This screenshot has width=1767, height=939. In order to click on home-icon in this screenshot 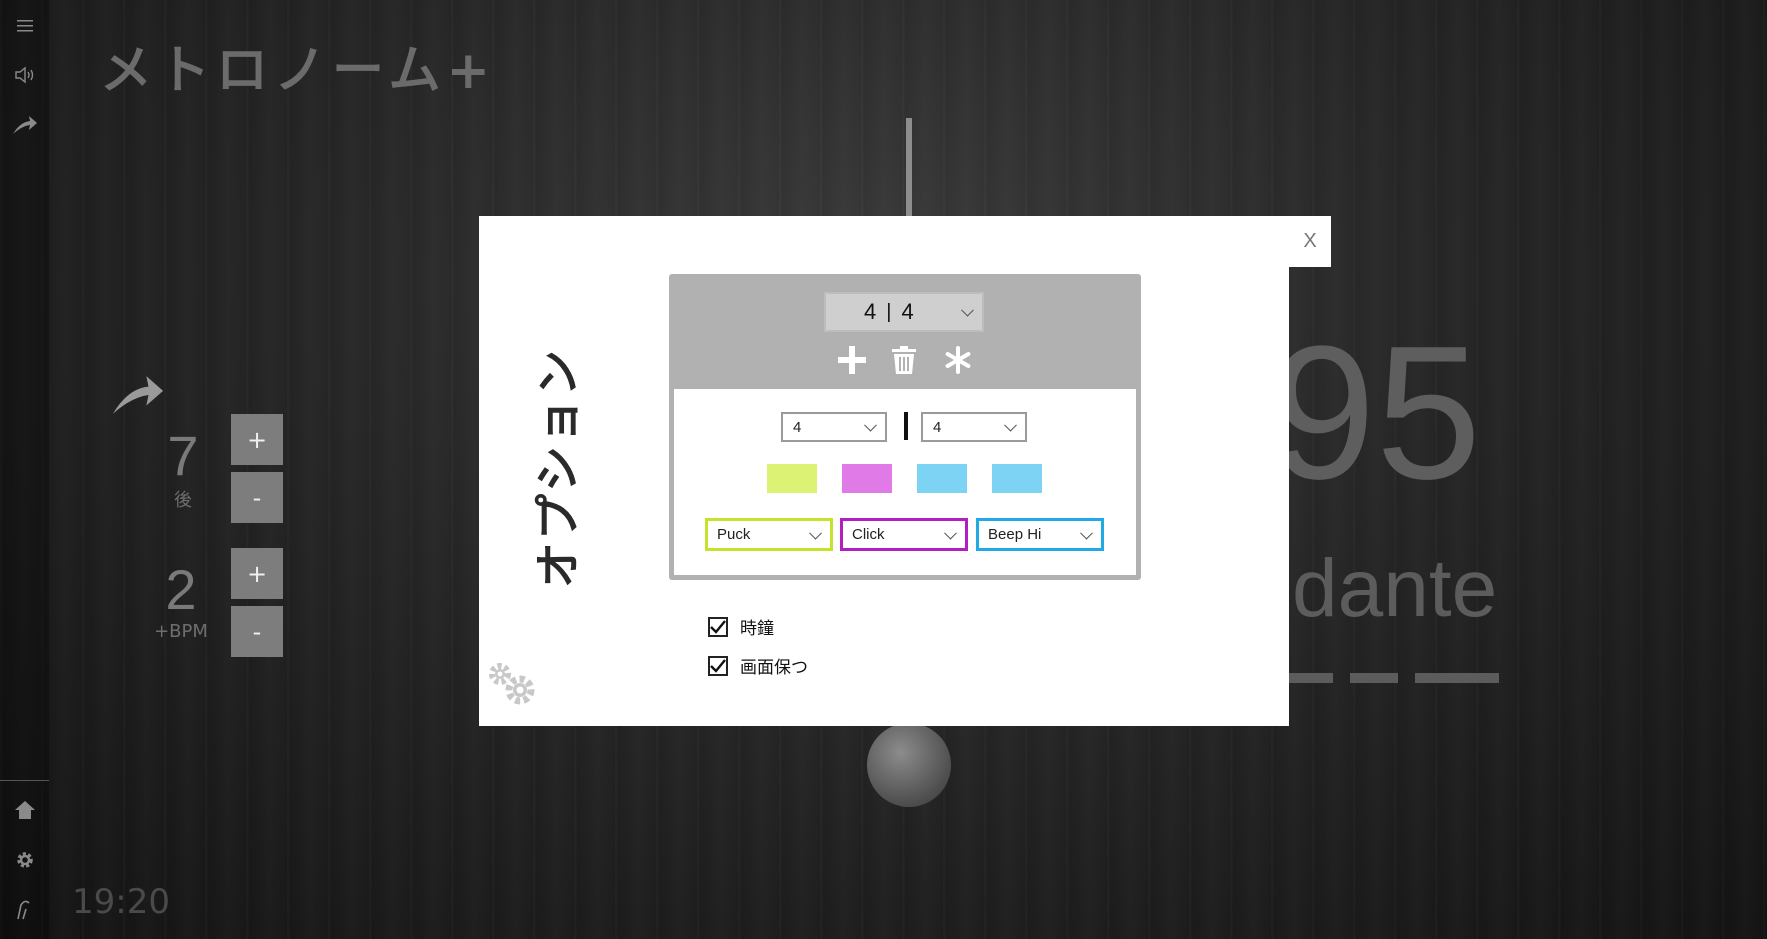, I will do `click(24, 810)`.